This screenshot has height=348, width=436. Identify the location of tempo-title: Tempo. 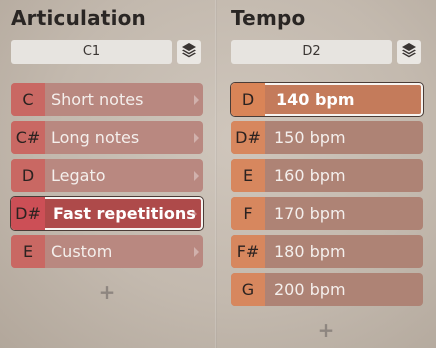
(268, 18).